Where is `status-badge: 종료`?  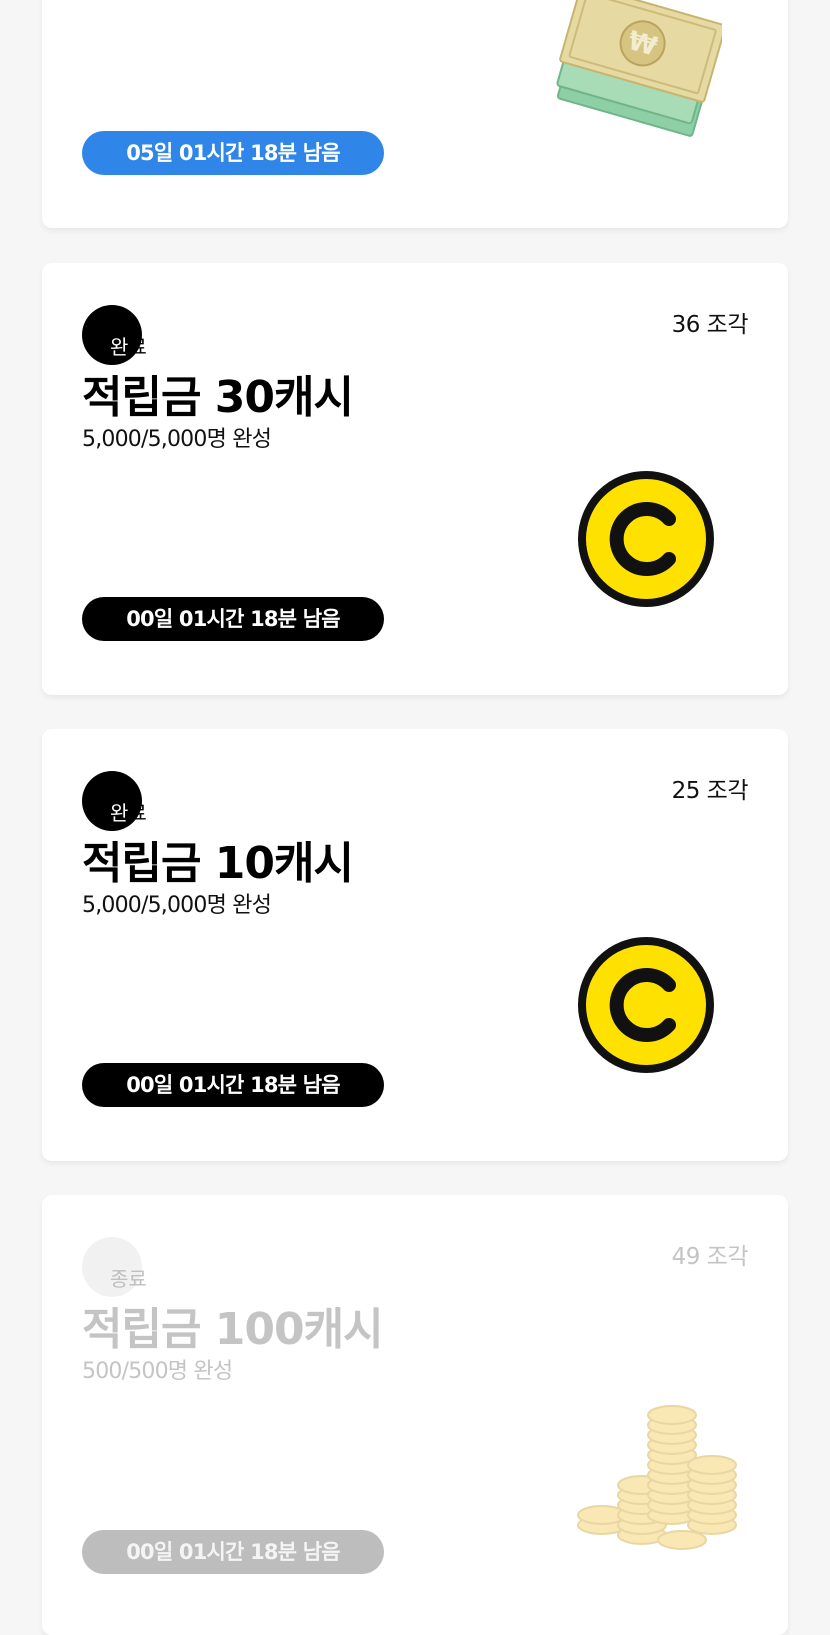
status-badge: 종료 is located at coordinates (114, 1268).